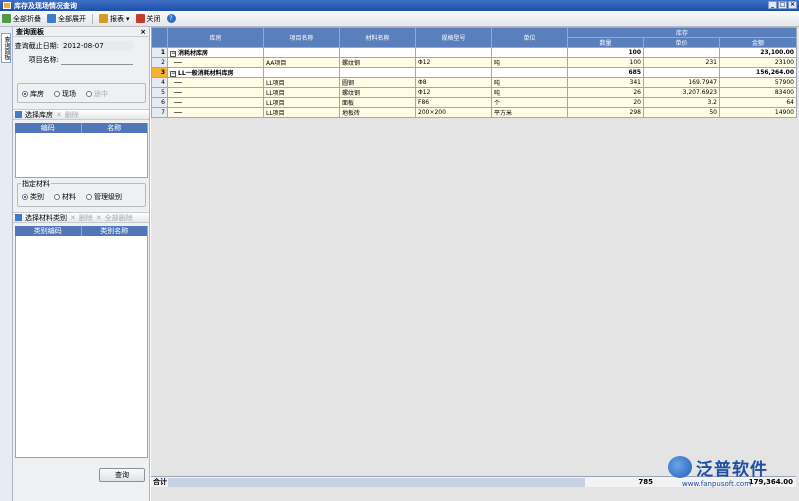 The image size is (799, 501). I want to click on cell-qty: 100, so click(605, 52).